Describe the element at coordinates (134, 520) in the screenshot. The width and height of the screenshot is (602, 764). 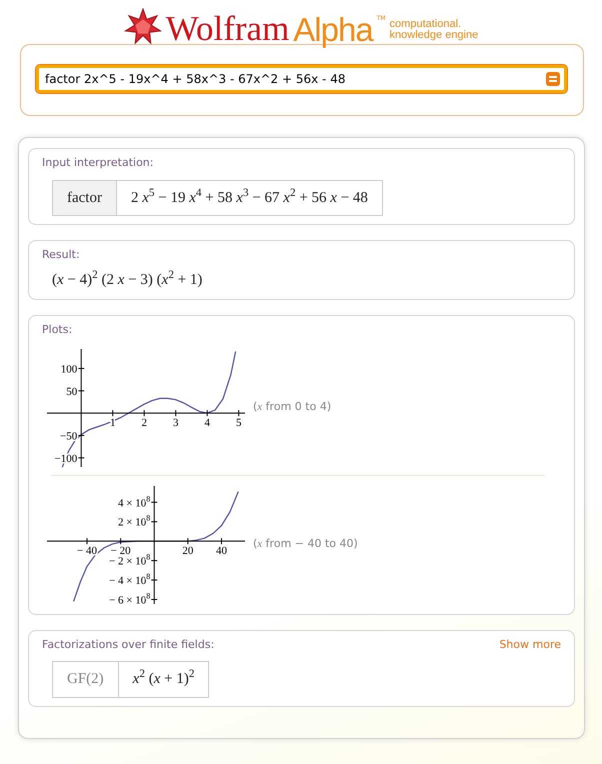
I see `tick-label: 2 × 10$^{8}$` at that location.